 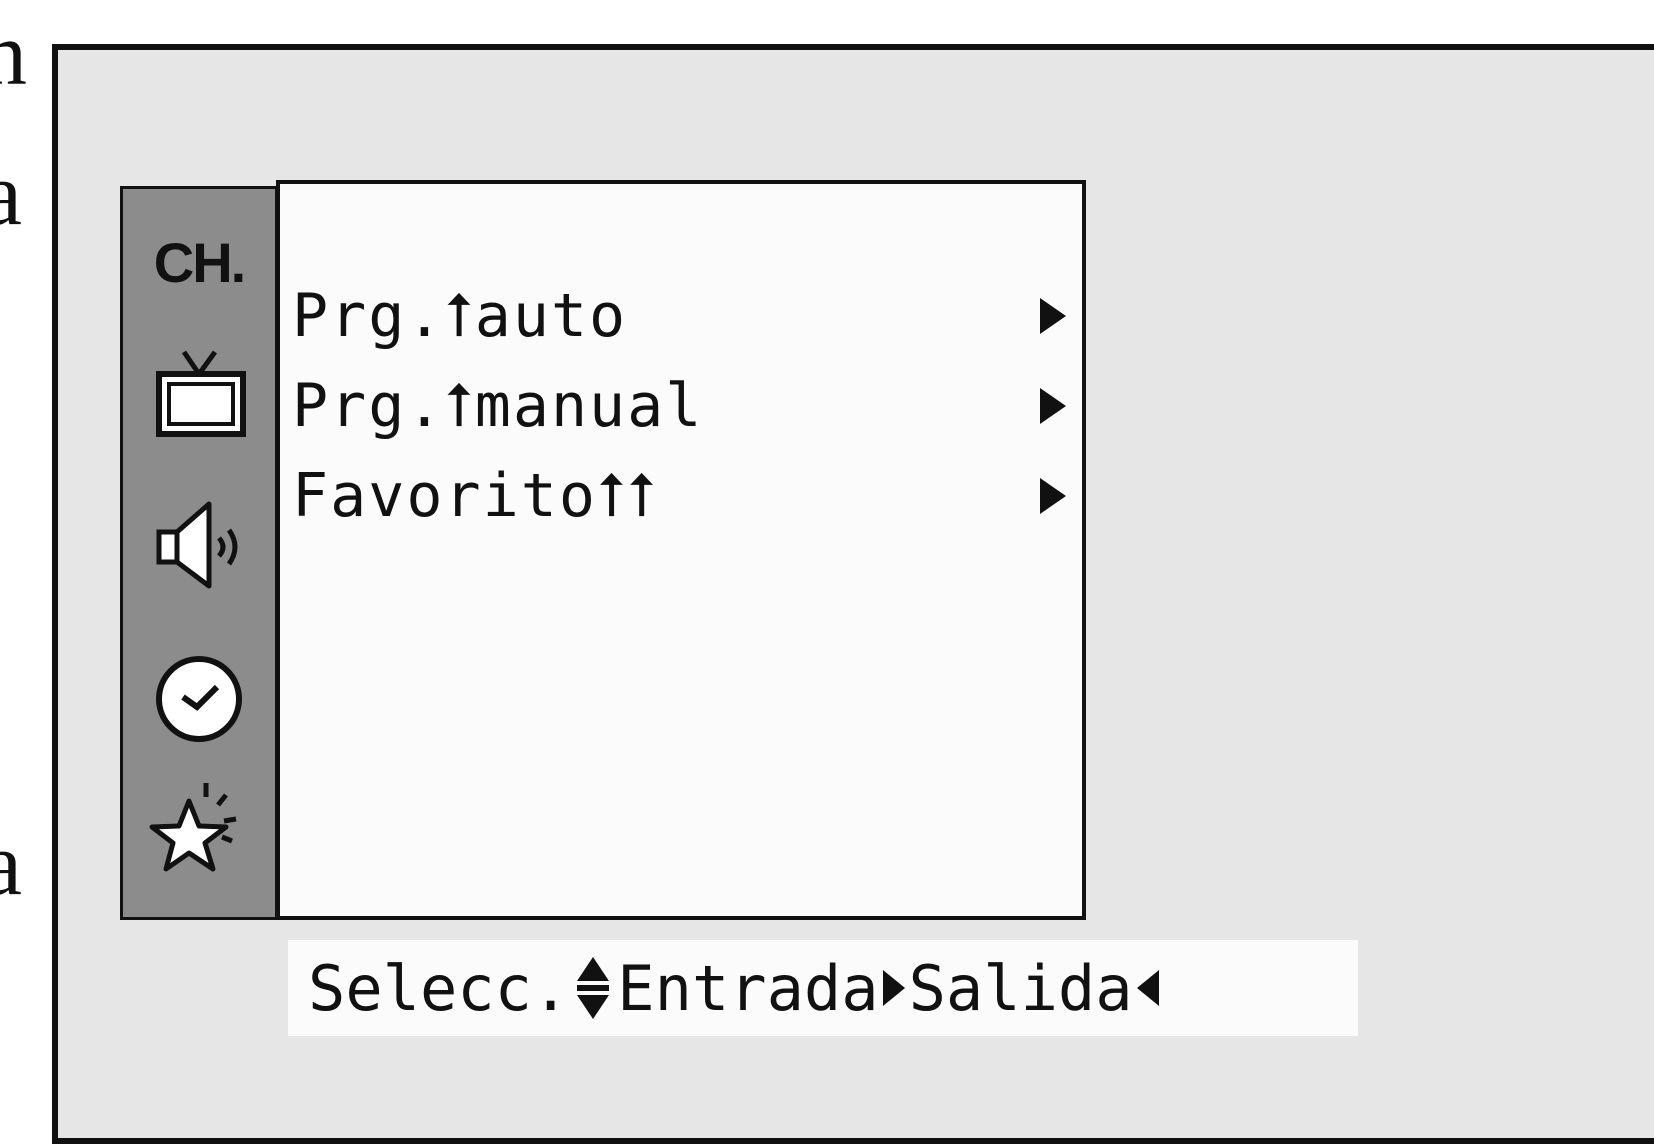 I want to click on left-arrow-icon, so click(x=1147, y=988).